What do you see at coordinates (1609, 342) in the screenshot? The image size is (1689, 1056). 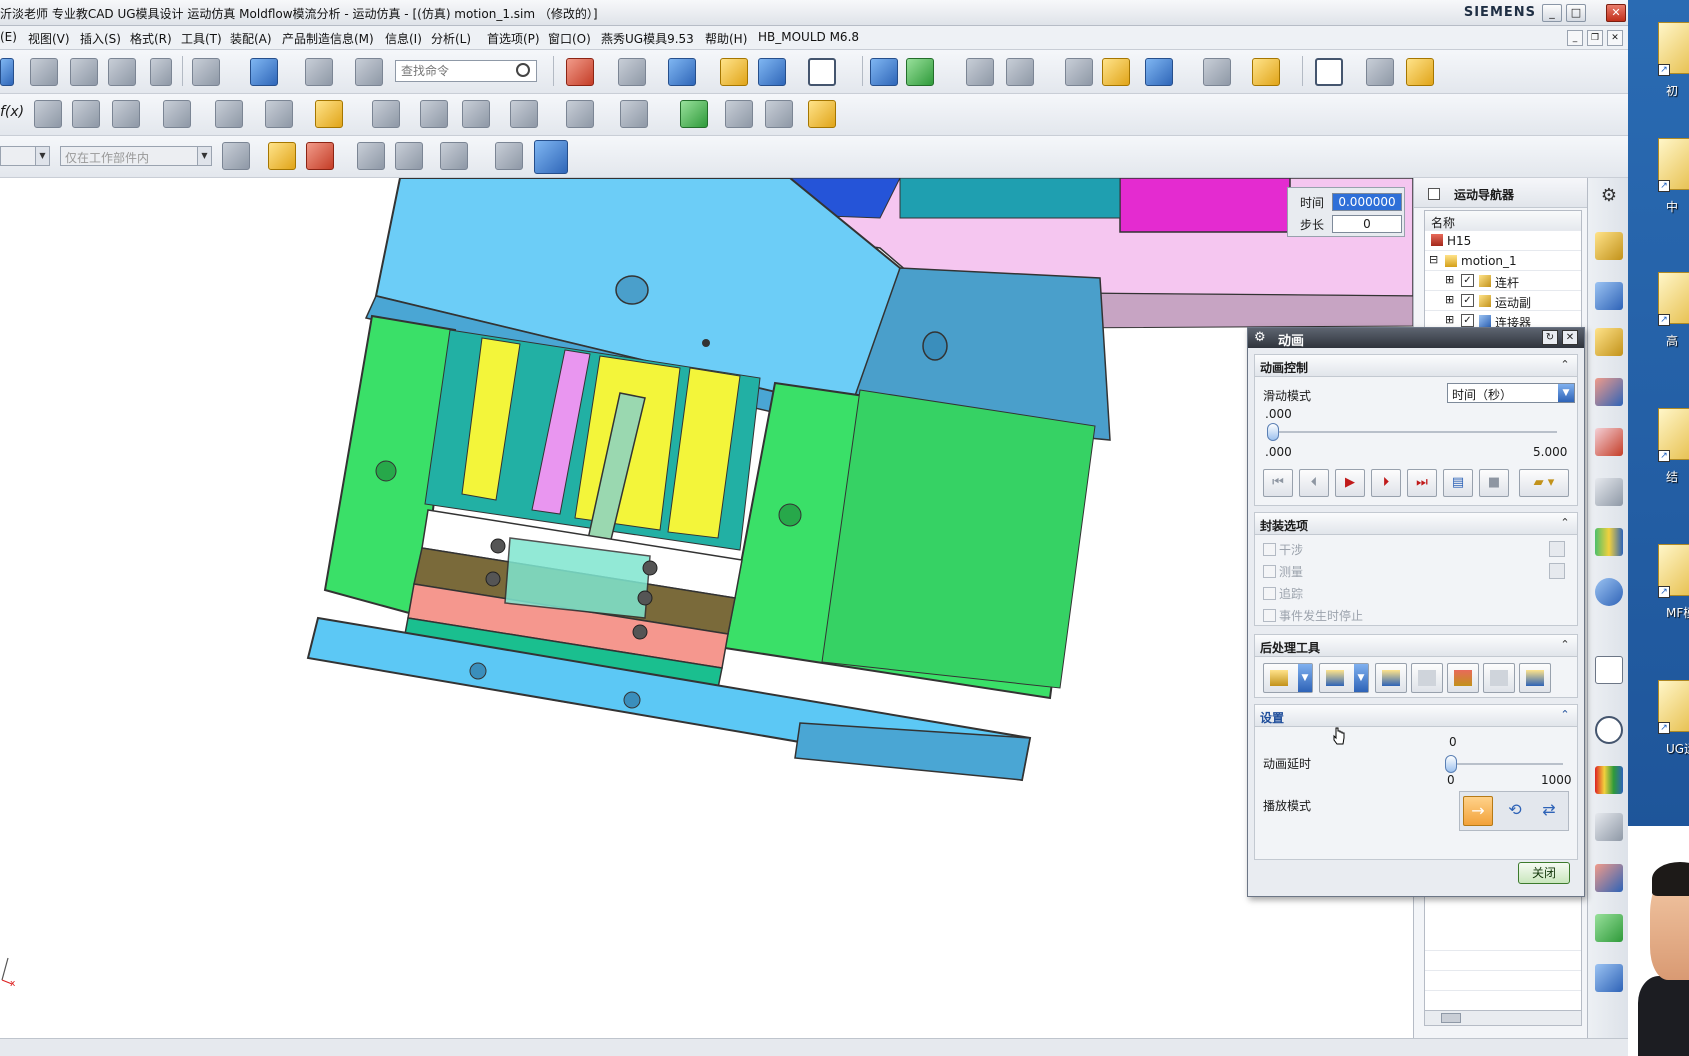 I see `part-navigator-icon` at bounding box center [1609, 342].